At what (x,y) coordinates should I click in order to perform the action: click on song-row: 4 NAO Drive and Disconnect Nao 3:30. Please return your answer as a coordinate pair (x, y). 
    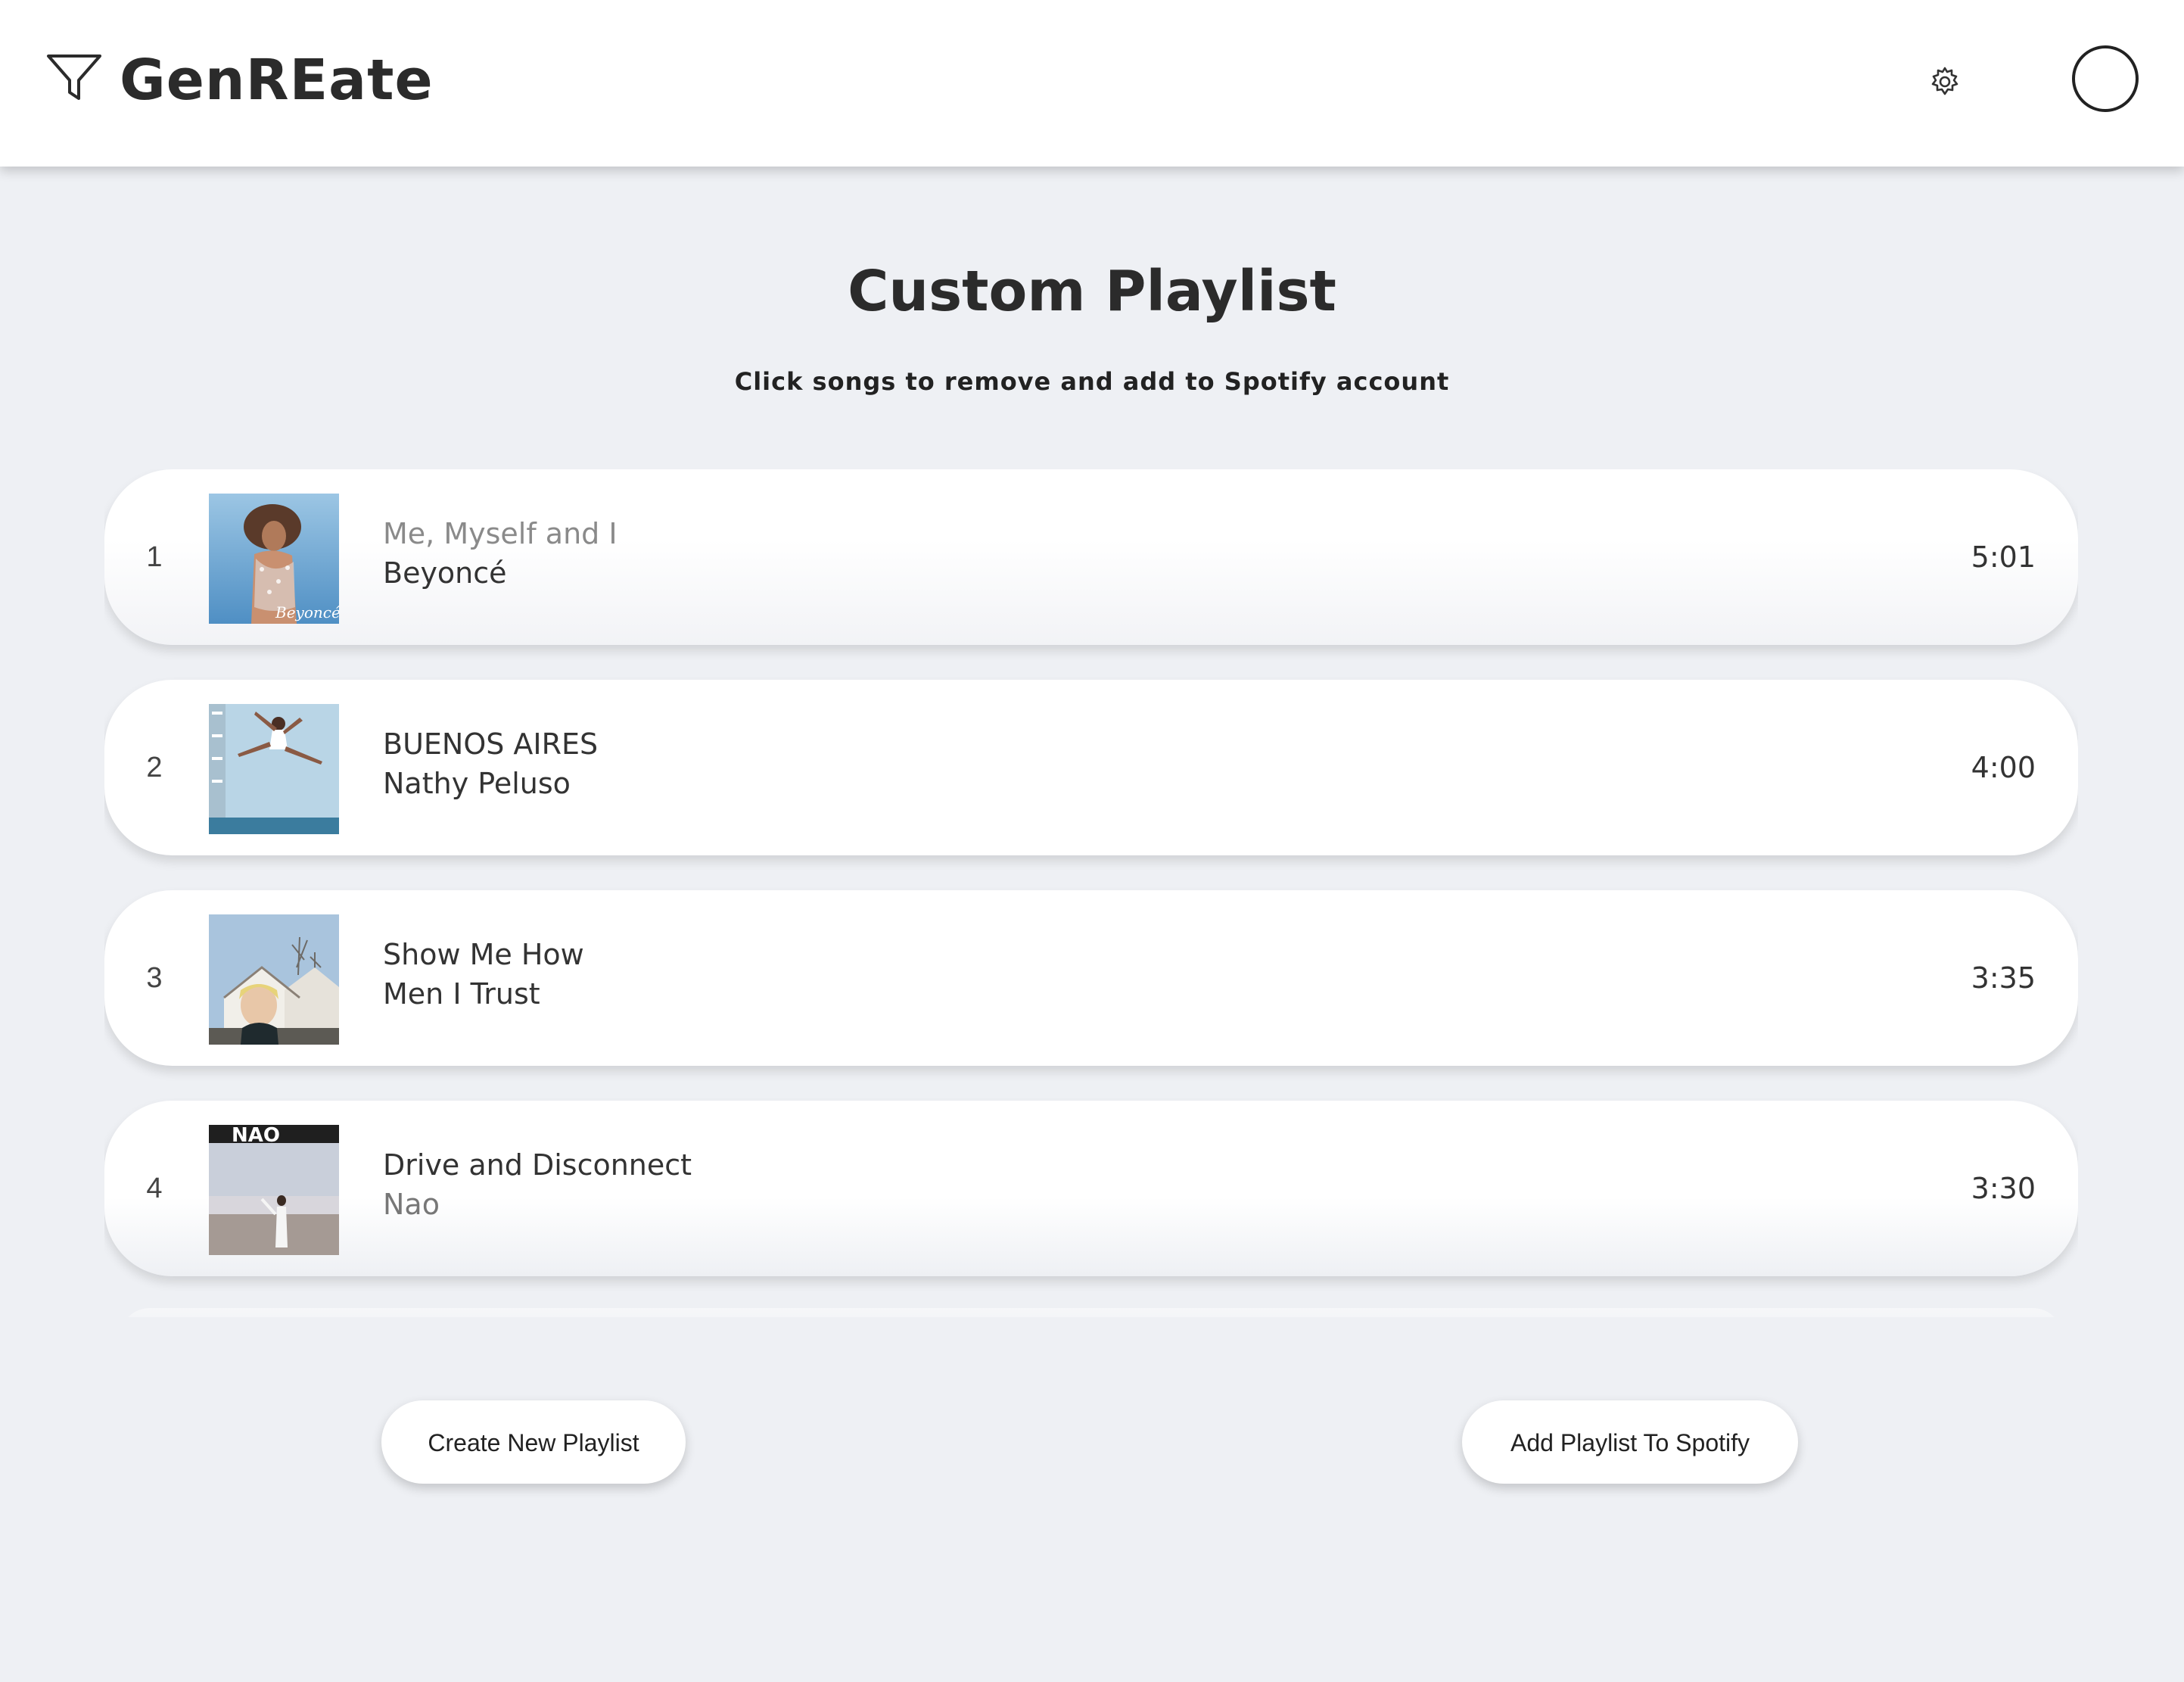
    Looking at the image, I should click on (1091, 1188).